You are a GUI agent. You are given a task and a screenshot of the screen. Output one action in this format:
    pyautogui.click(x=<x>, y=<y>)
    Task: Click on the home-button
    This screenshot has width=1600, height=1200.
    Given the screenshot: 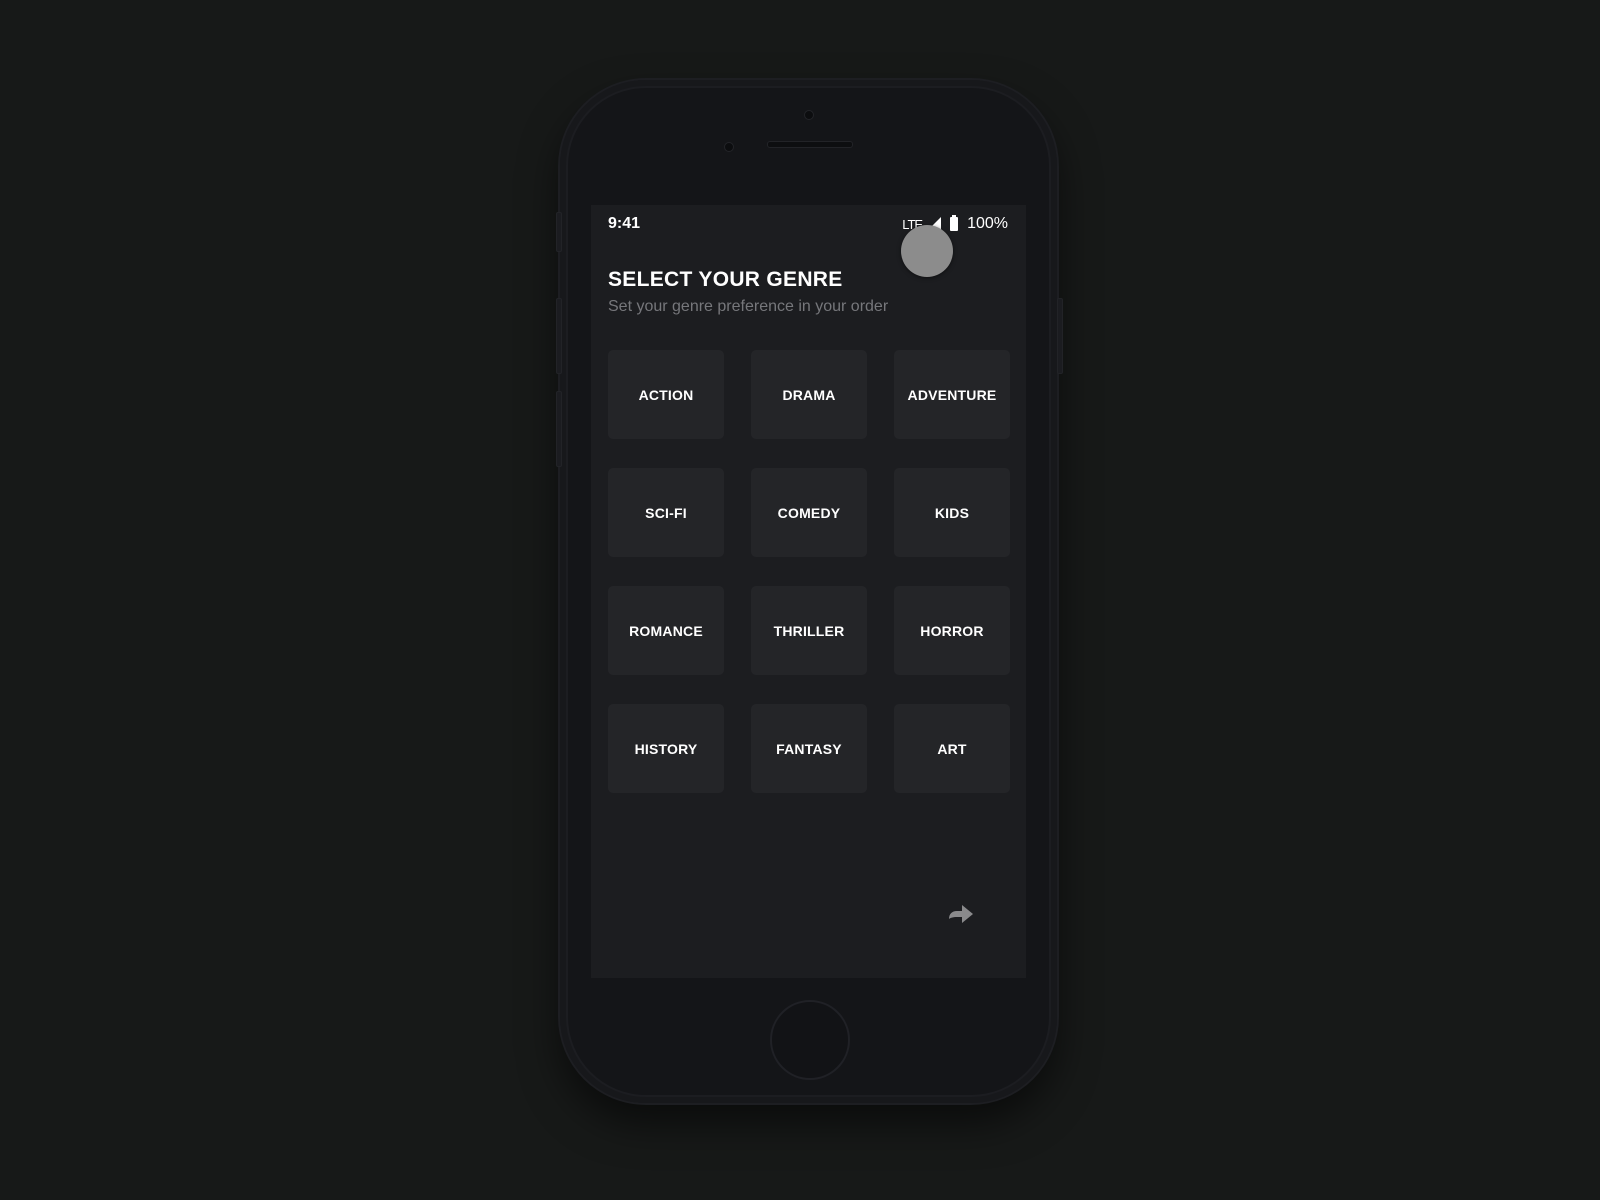 What is the action you would take?
    pyautogui.click(x=810, y=1040)
    